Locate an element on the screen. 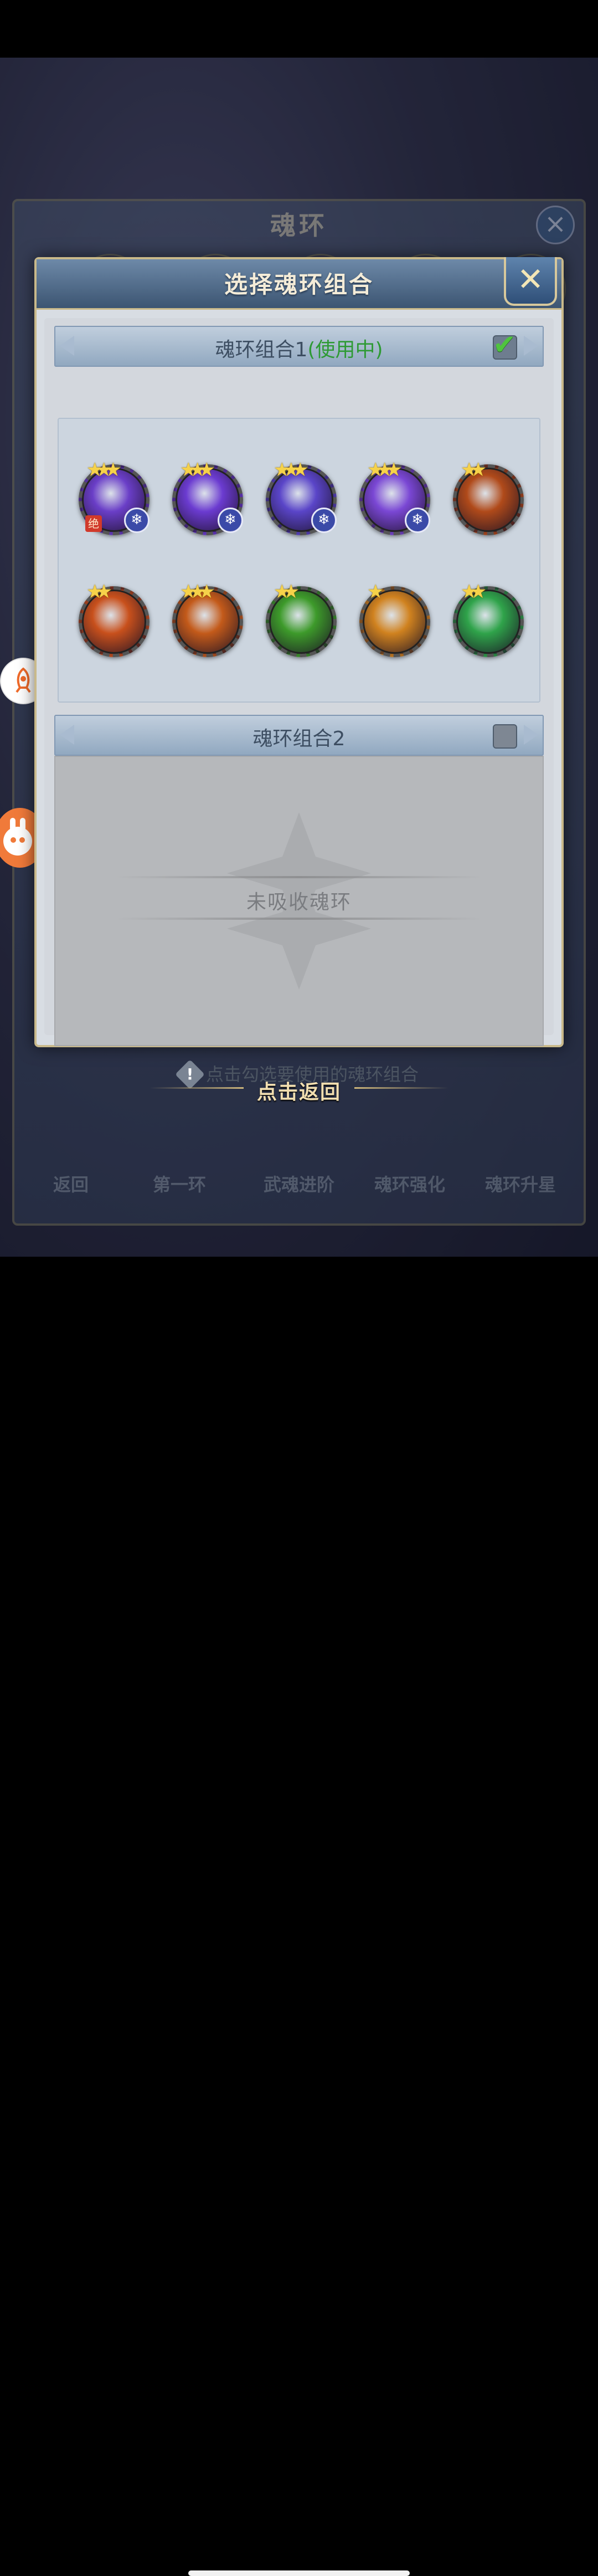  background-title: 魂环 is located at coordinates (299, 225).